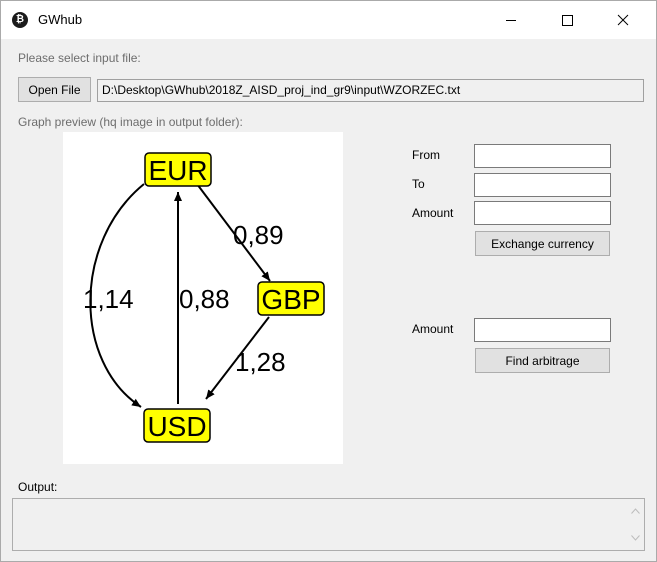  Describe the element at coordinates (328, 524) in the screenshot. I see `output-textbox` at that location.